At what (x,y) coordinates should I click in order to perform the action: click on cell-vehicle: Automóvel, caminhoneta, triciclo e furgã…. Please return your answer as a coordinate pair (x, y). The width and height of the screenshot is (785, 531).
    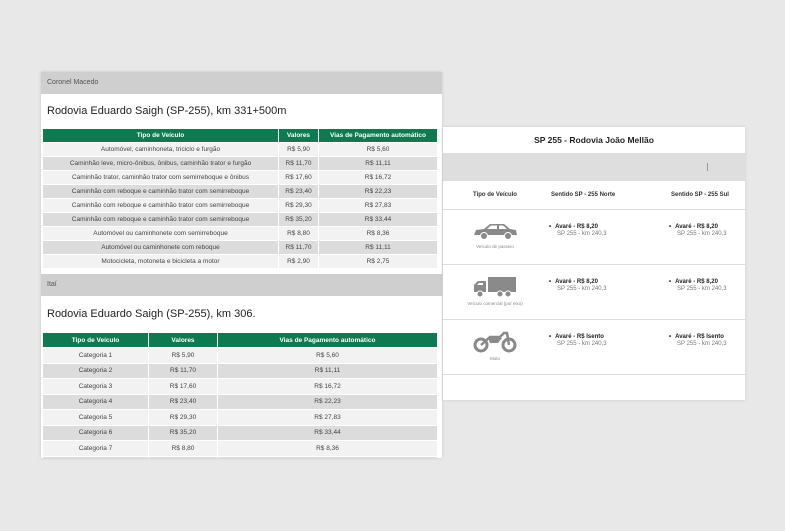
    Looking at the image, I should click on (160, 149).